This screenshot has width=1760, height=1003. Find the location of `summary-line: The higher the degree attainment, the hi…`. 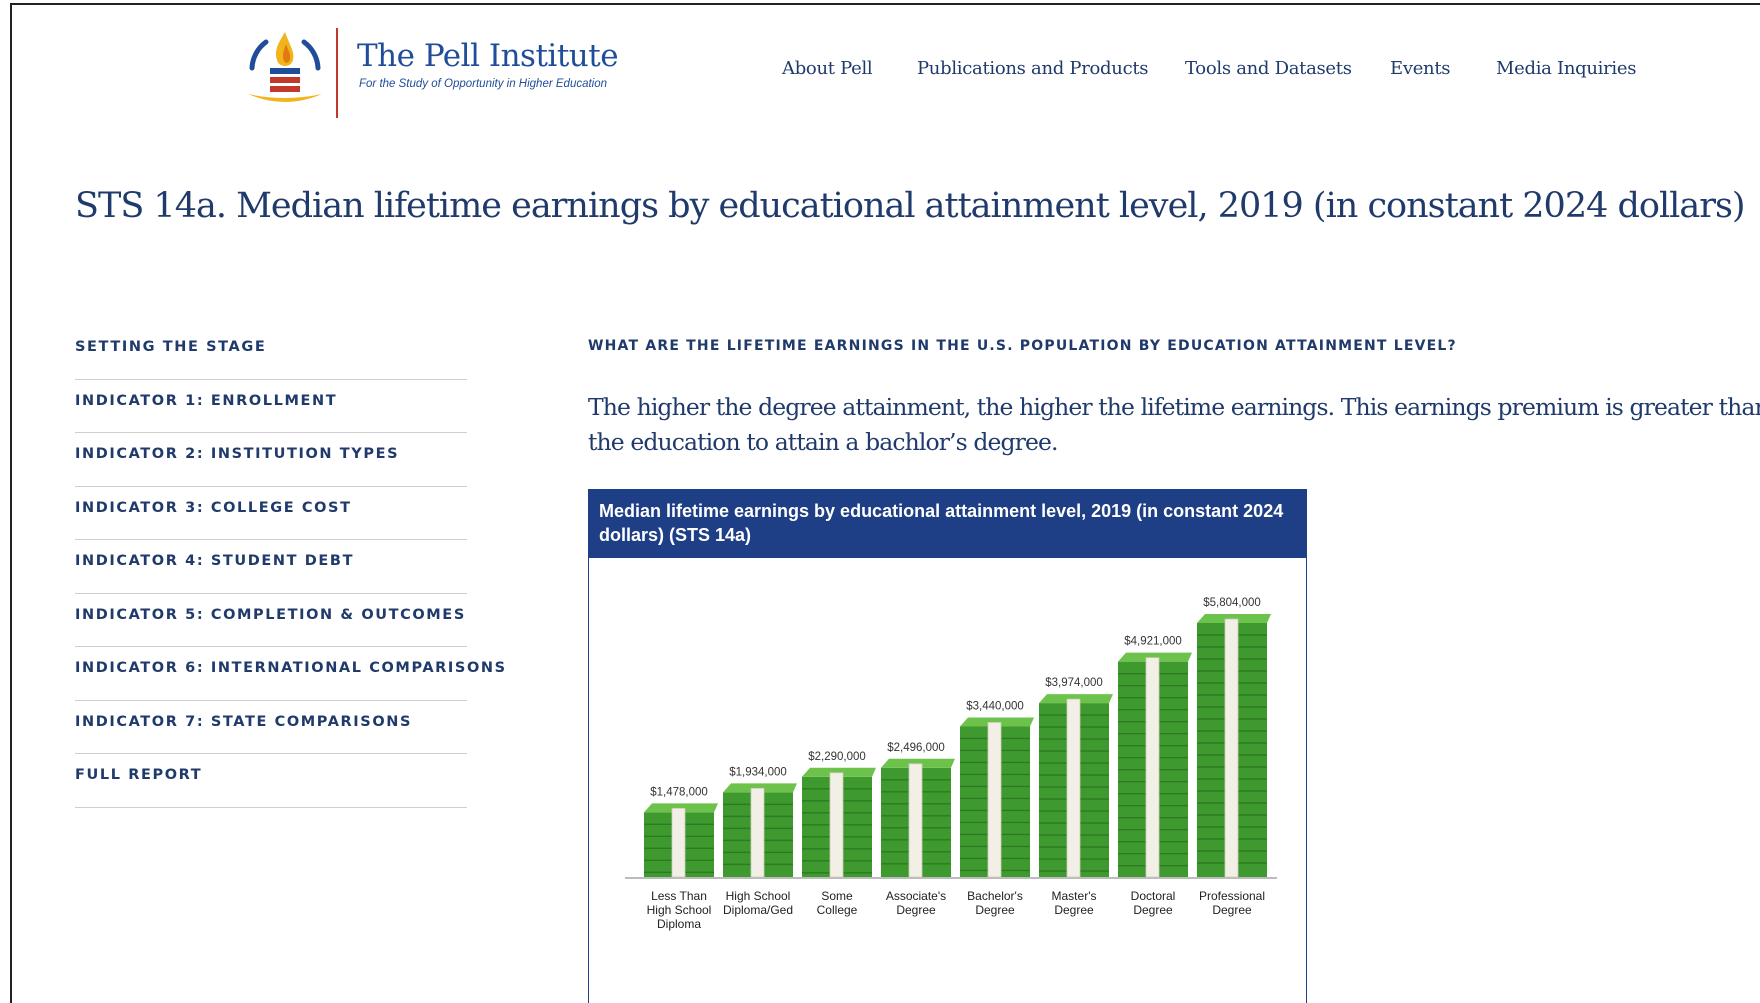

summary-line: The higher the degree attainment, the hi… is located at coordinates (1174, 407).